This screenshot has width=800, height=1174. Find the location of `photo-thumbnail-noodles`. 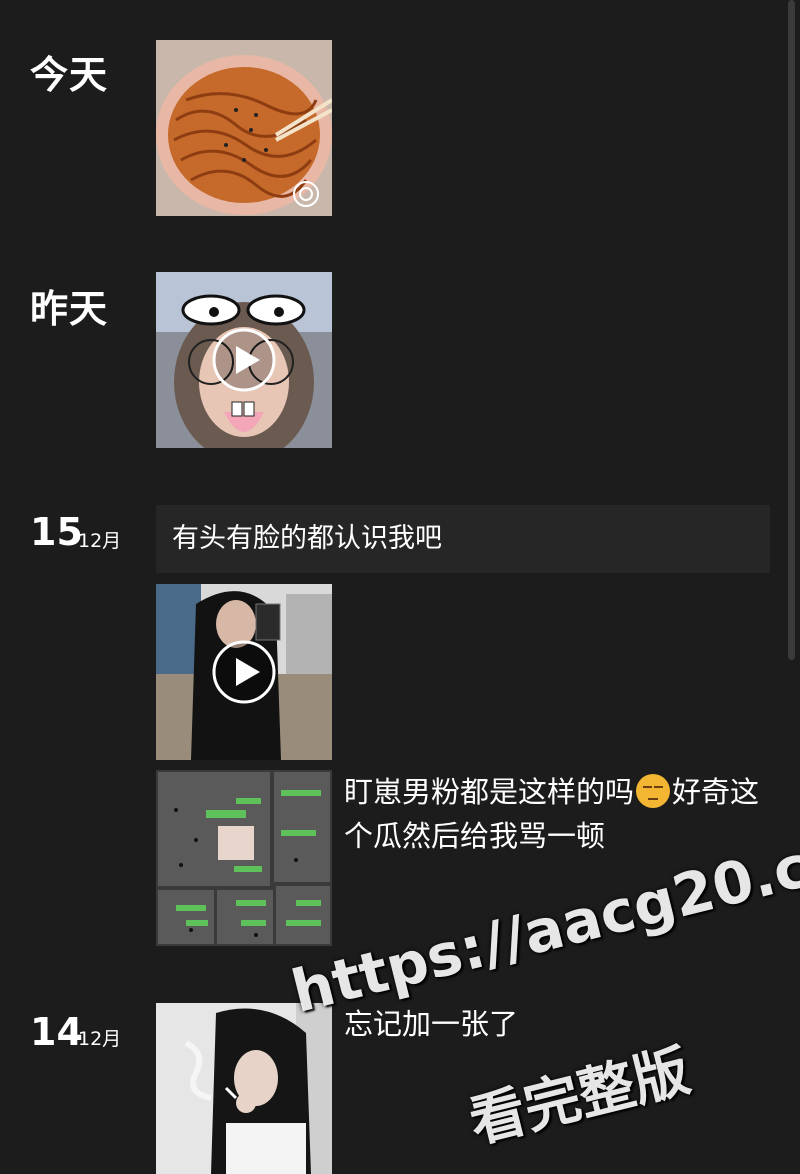

photo-thumbnail-noodles is located at coordinates (244, 128).